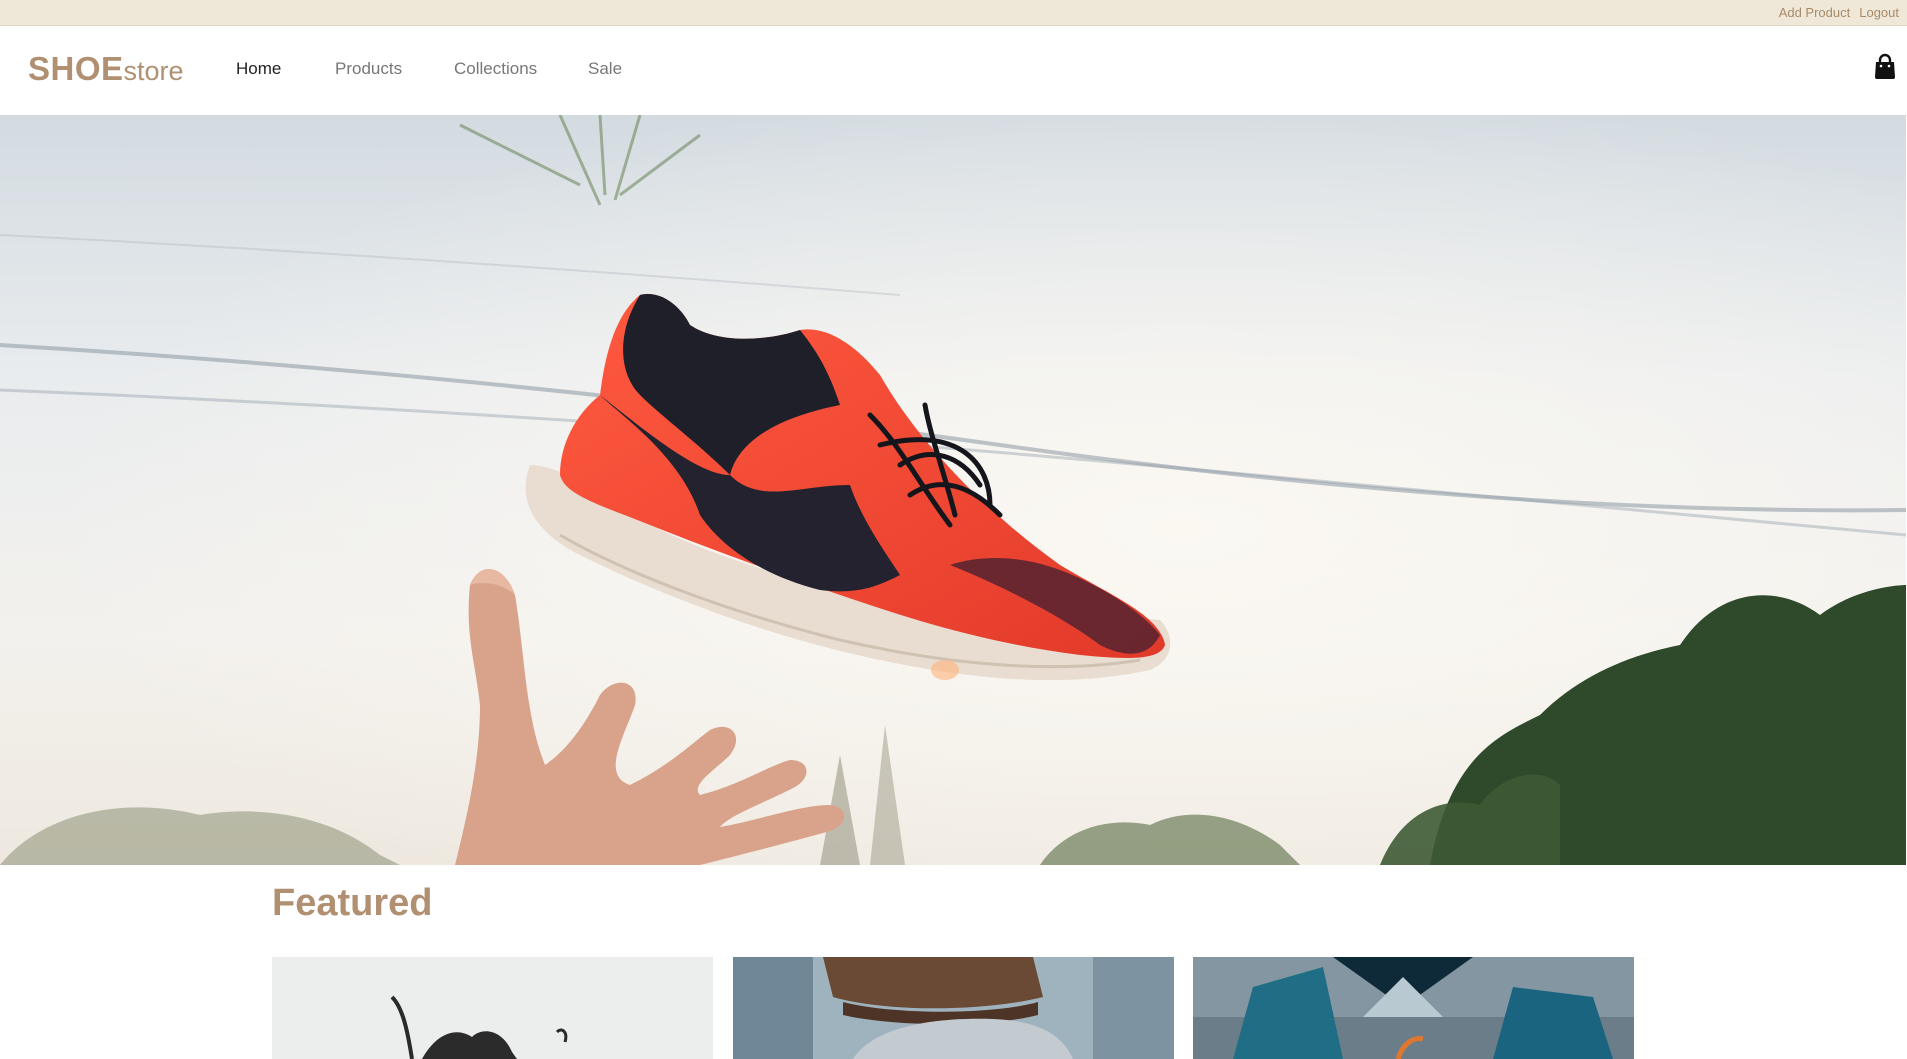  I want to click on featured-heading: Featured, so click(352, 903).